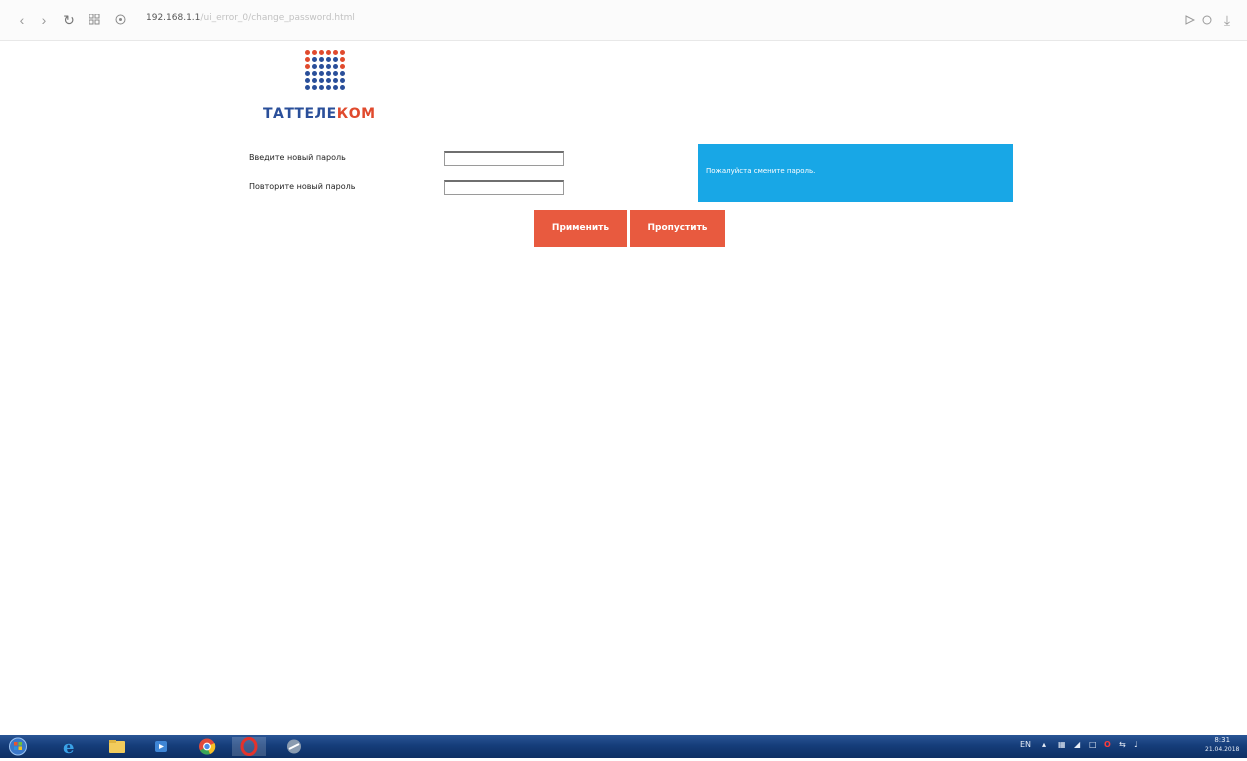 This screenshot has height=761, width=1247. I want to click on clock-date: 21.04.2018, so click(1222, 749).